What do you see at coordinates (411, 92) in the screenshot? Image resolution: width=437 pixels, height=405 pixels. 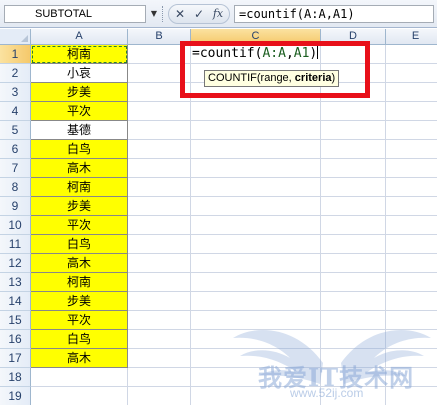 I see `cell-e3` at bounding box center [411, 92].